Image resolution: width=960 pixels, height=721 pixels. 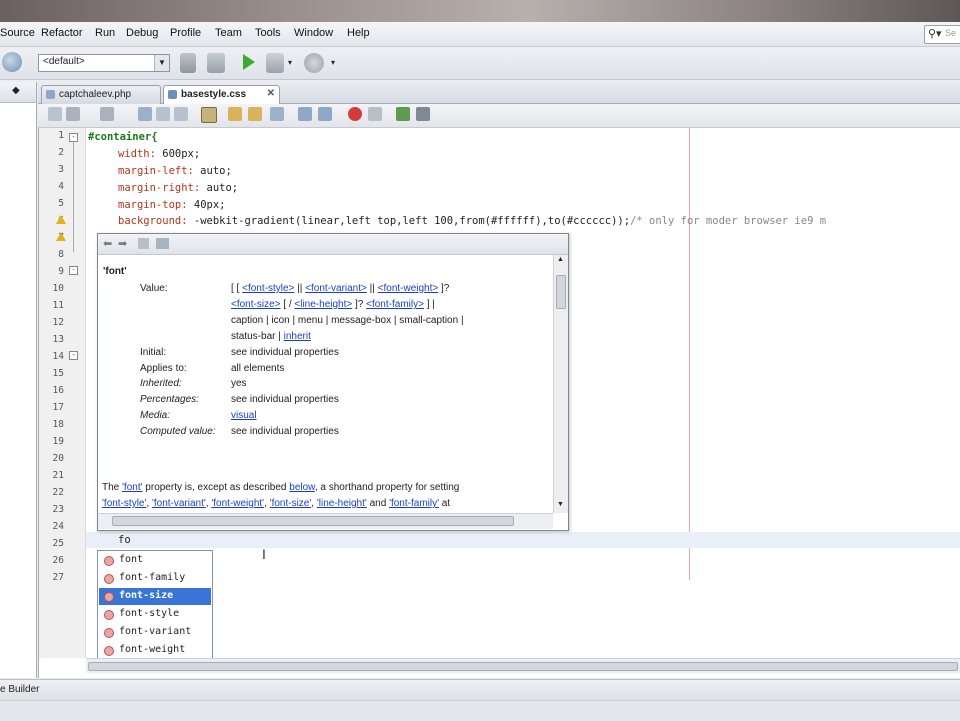 What do you see at coordinates (104, 63) in the screenshot?
I see `config-select: <default> ▼` at bounding box center [104, 63].